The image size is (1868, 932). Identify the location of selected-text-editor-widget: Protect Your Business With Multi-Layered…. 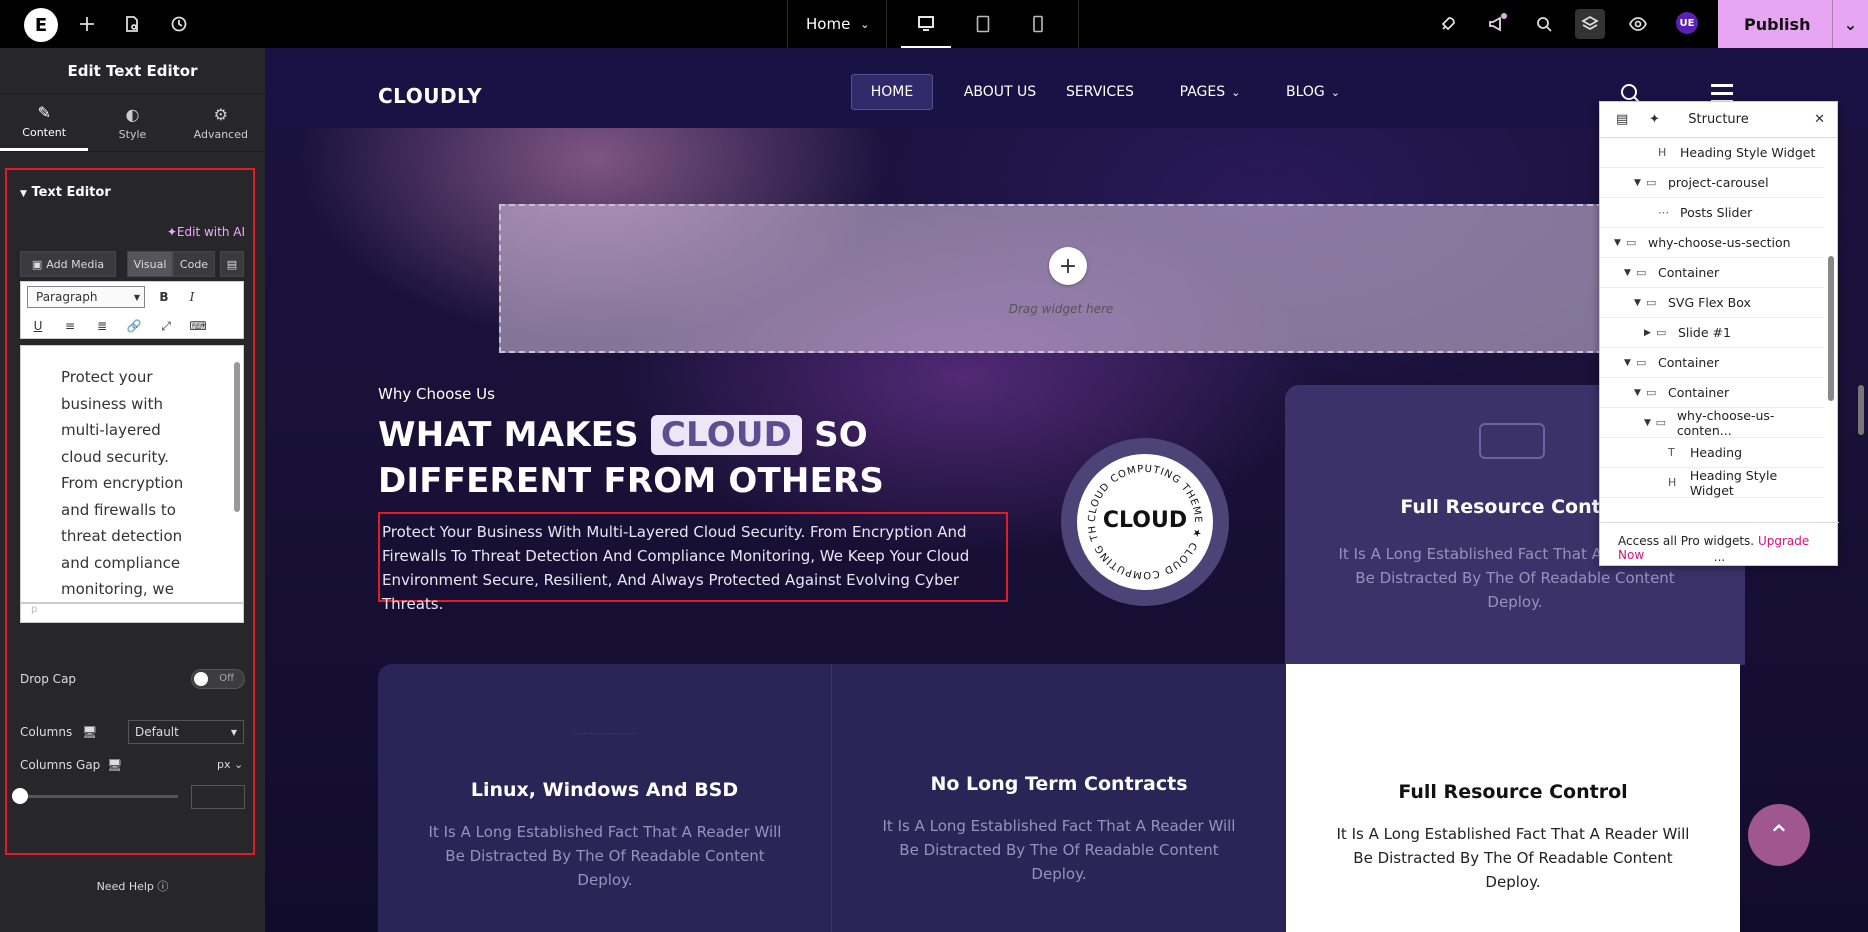
(693, 562).